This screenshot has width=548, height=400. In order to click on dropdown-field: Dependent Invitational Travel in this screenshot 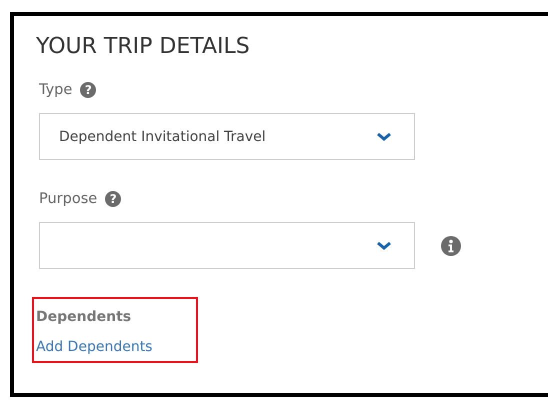, I will do `click(227, 136)`.